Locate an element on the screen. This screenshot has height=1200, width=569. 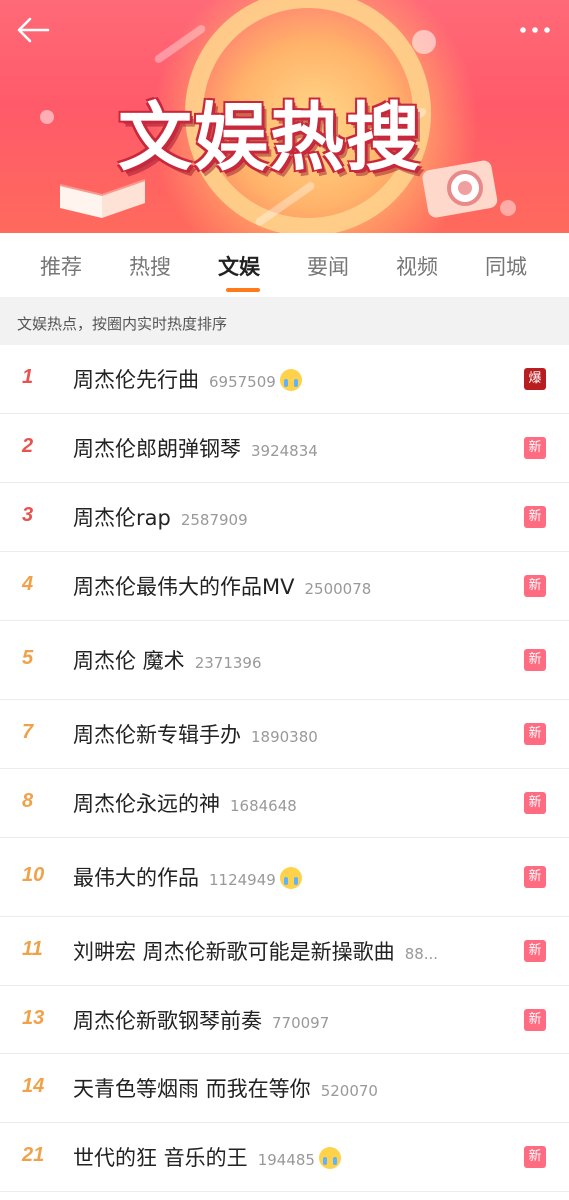
rank-number: 10 is located at coordinates (33, 875).